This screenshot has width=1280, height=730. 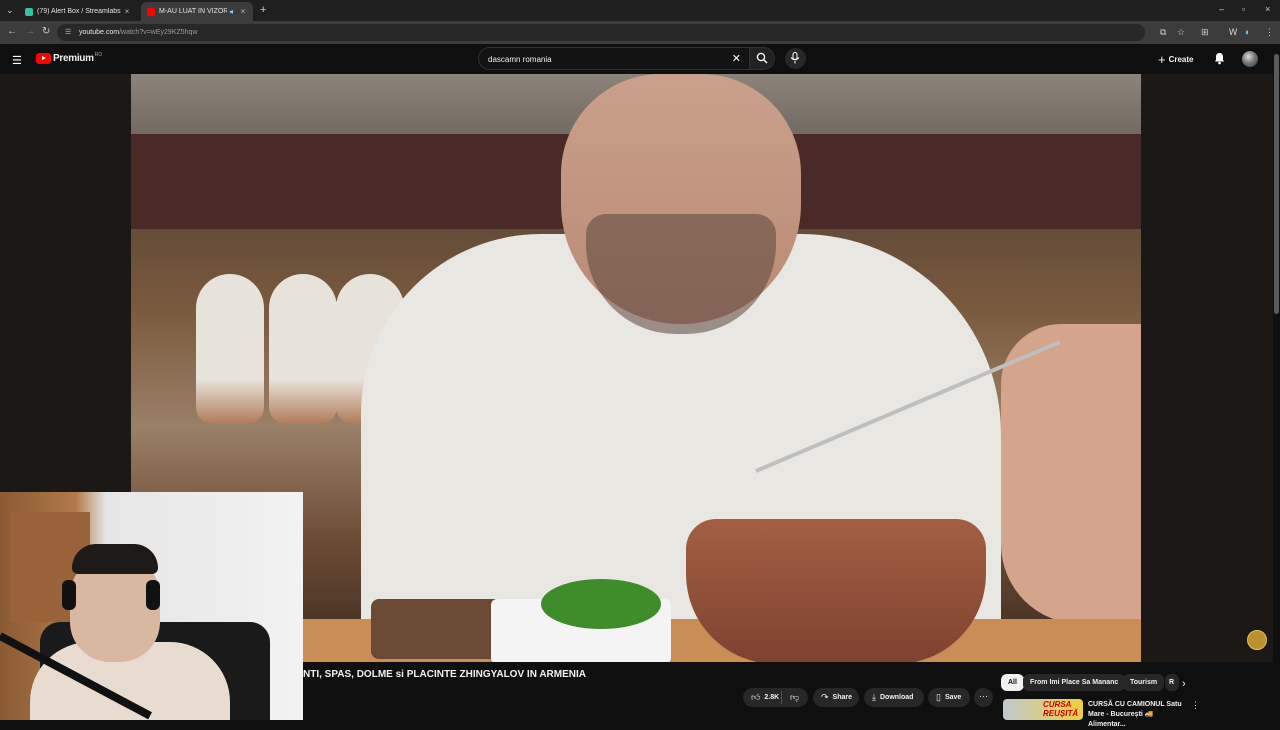 What do you see at coordinates (231, 11) in the screenshot?
I see `speaker-icon: ◂` at bounding box center [231, 11].